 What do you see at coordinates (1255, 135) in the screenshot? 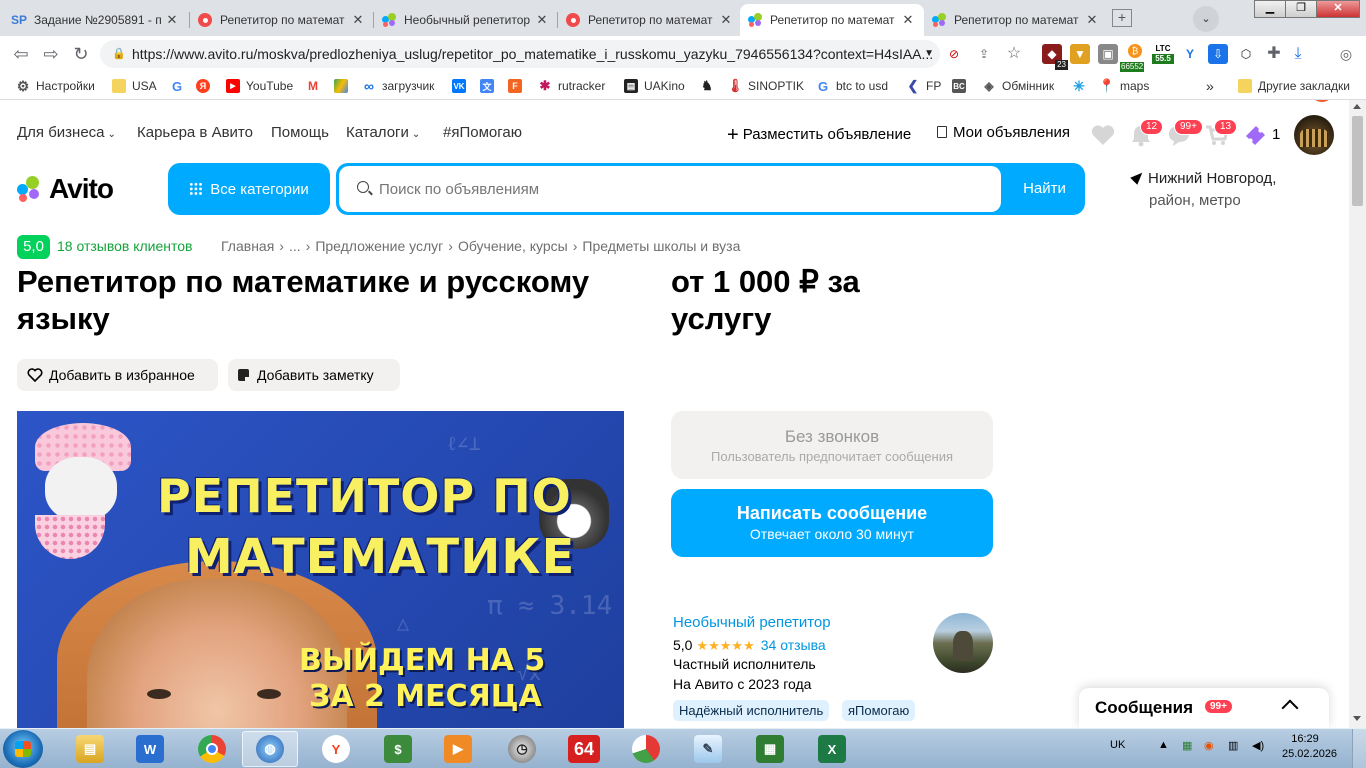
I see `bonus-ticket-icon` at bounding box center [1255, 135].